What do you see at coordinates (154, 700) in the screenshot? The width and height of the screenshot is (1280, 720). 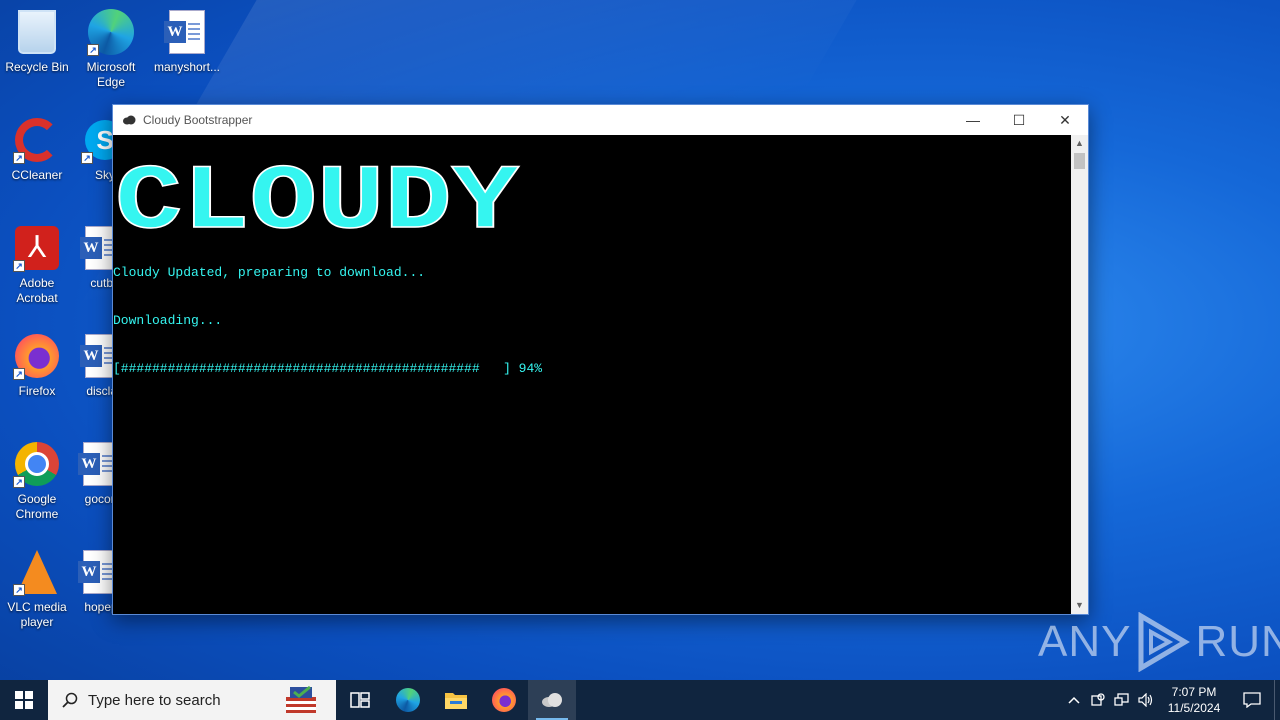 I see `search-placeholder: Type here to search` at bounding box center [154, 700].